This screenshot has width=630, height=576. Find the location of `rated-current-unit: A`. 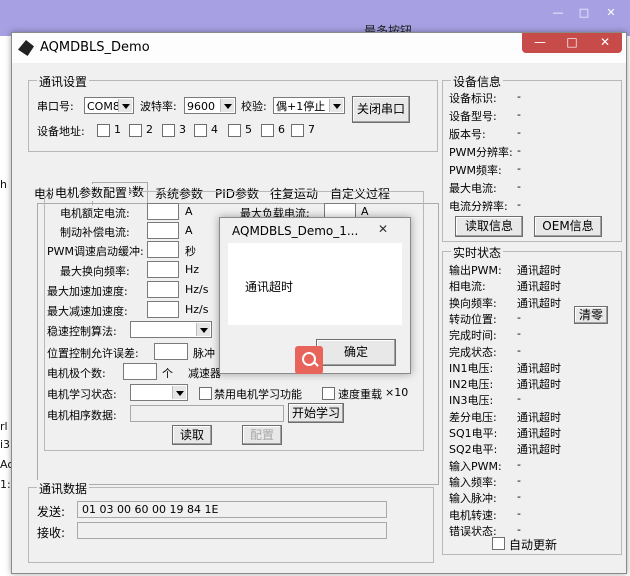

rated-current-unit: A is located at coordinates (189, 211).